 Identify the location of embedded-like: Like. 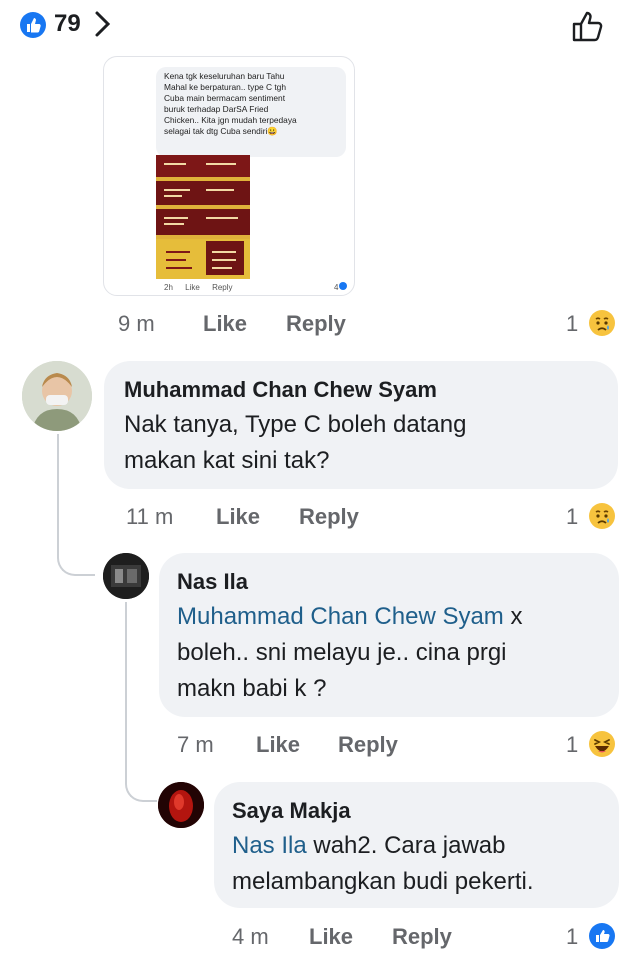
(192, 287).